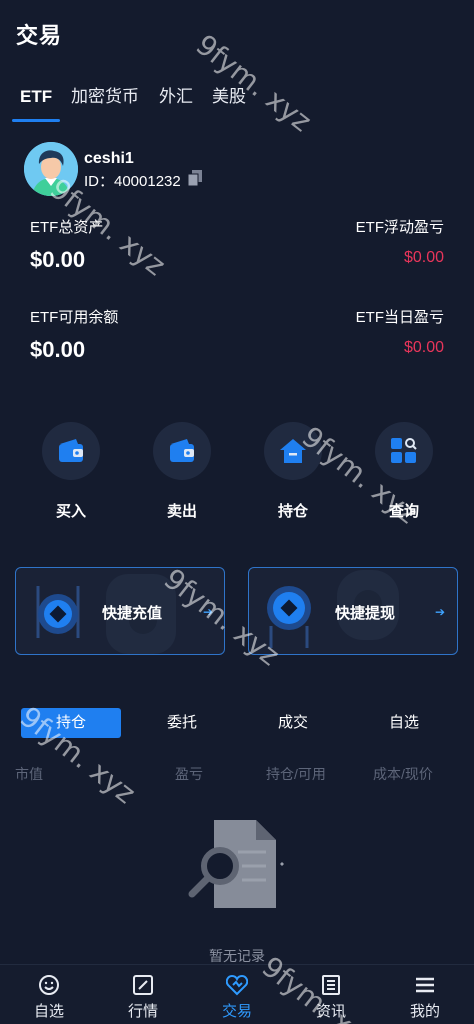 Image resolution: width=474 pixels, height=1024 pixels. I want to click on smile-icon, so click(49, 985).